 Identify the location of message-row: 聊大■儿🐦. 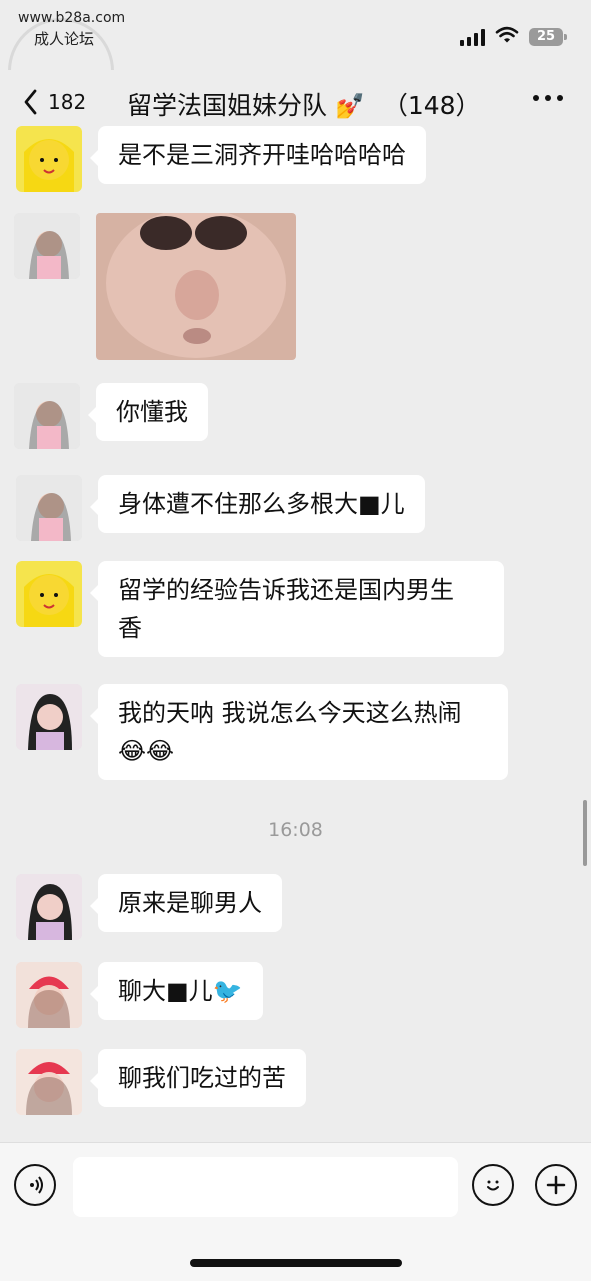
(139, 995).